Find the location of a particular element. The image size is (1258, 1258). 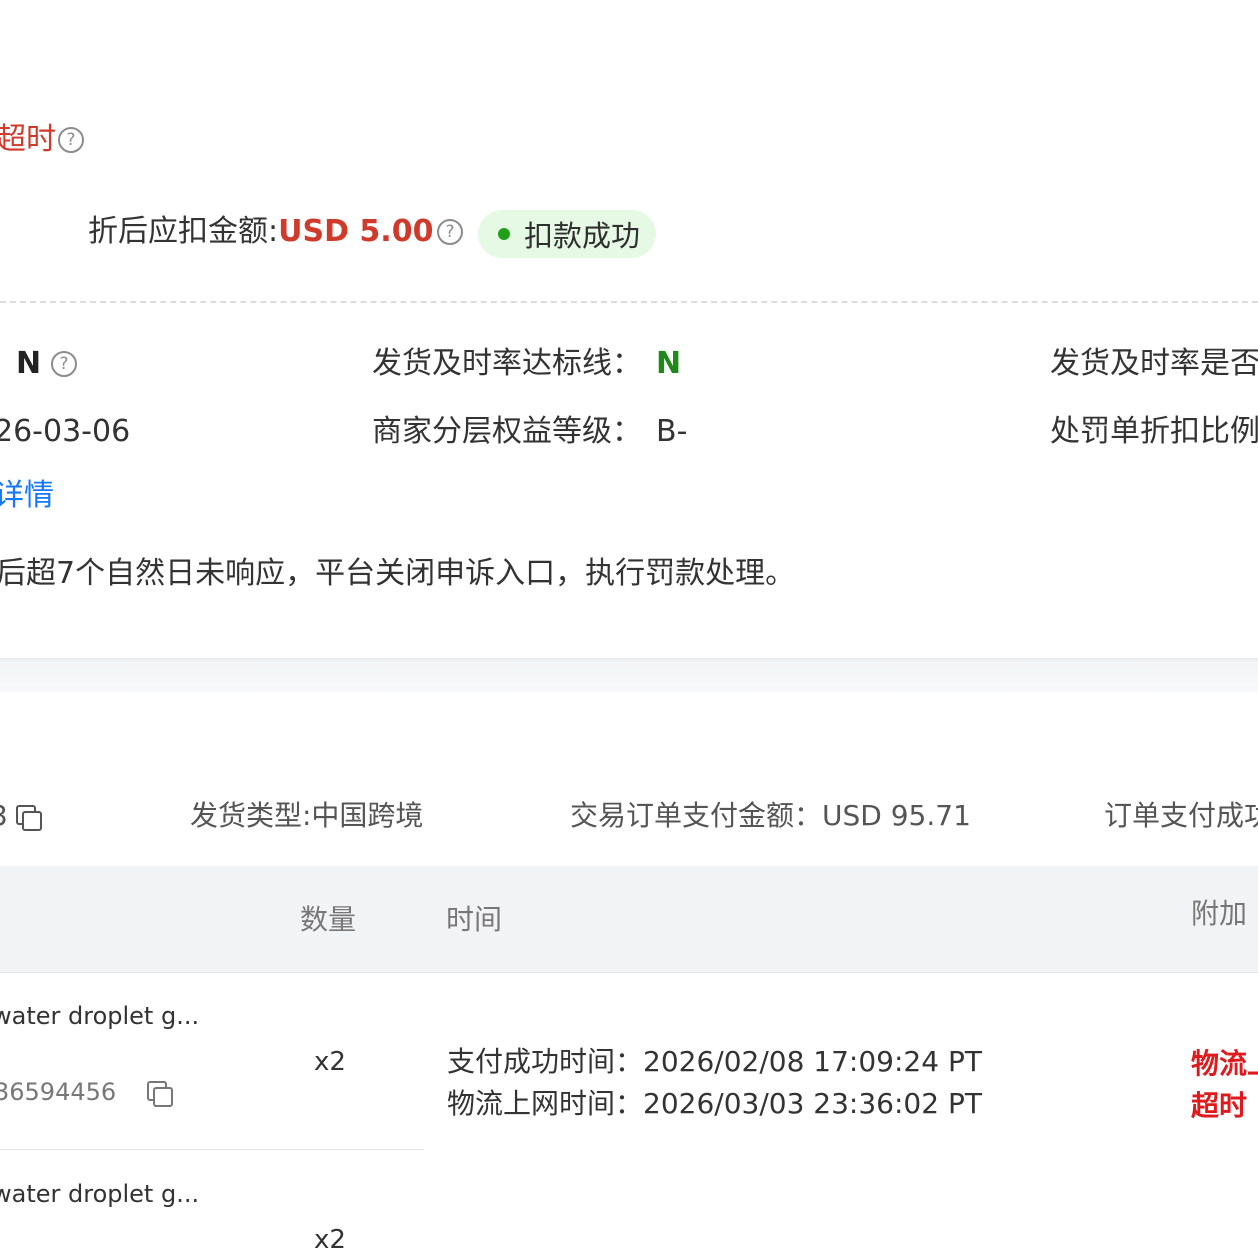

rate-standard-label: 发货及时率达标线： is located at coordinates (507, 363).